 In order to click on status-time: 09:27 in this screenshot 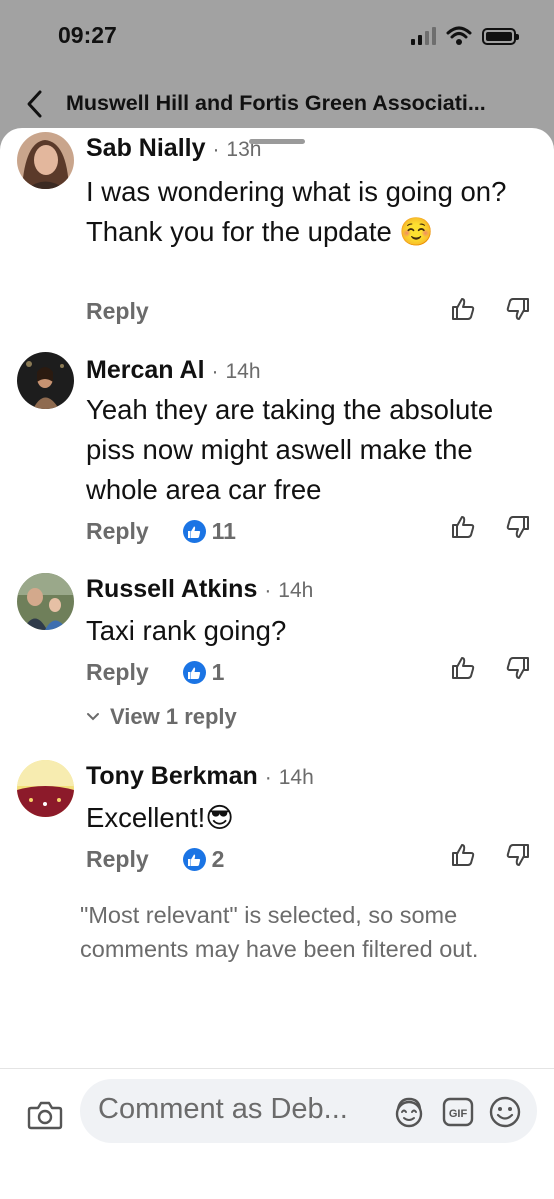, I will do `click(87, 35)`.